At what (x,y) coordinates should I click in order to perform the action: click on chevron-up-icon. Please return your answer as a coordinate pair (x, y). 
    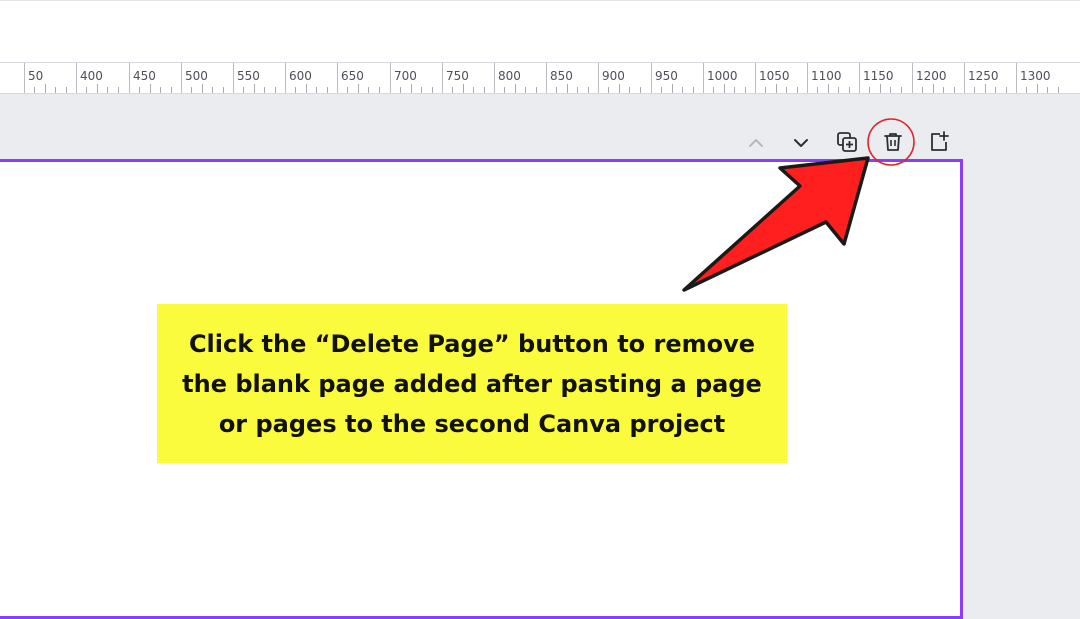
    Looking at the image, I should click on (756, 143).